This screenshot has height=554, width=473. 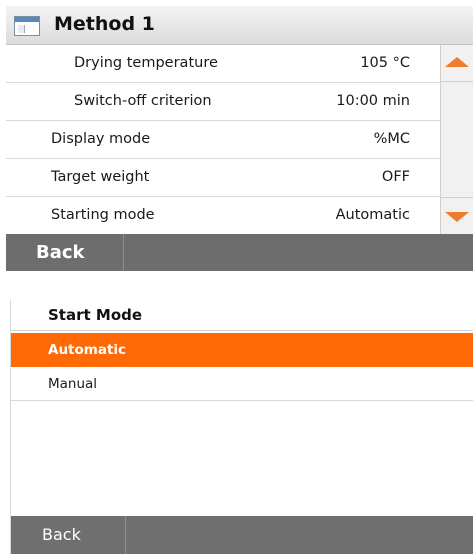 What do you see at coordinates (242, 350) in the screenshot?
I see `option-automatic: Automatic` at bounding box center [242, 350].